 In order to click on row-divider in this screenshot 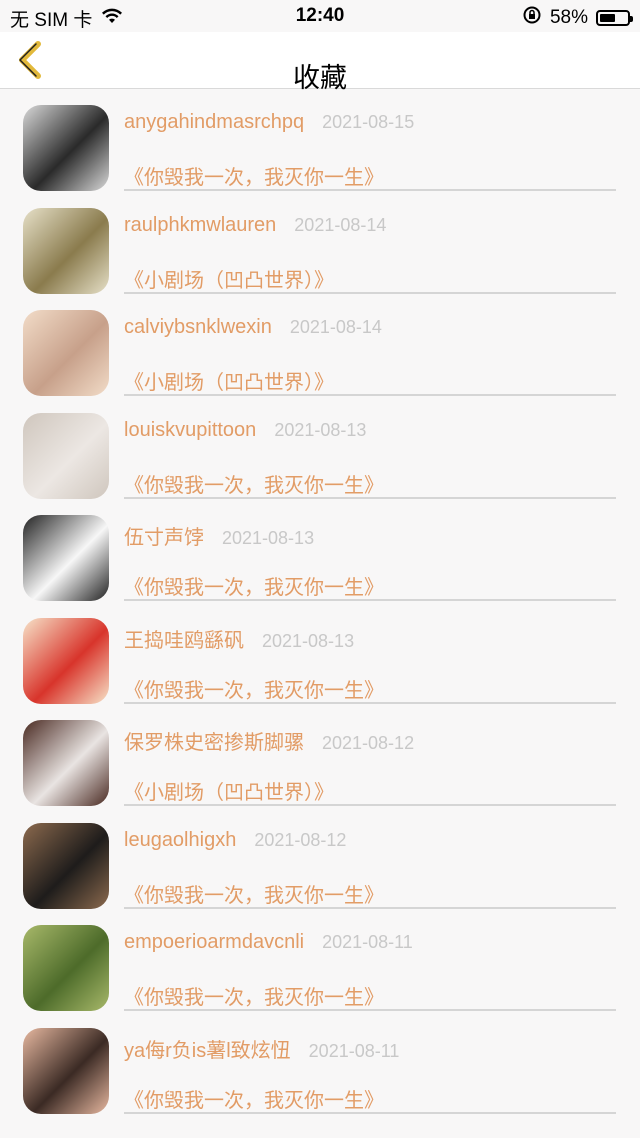, I will do `click(370, 1112)`.